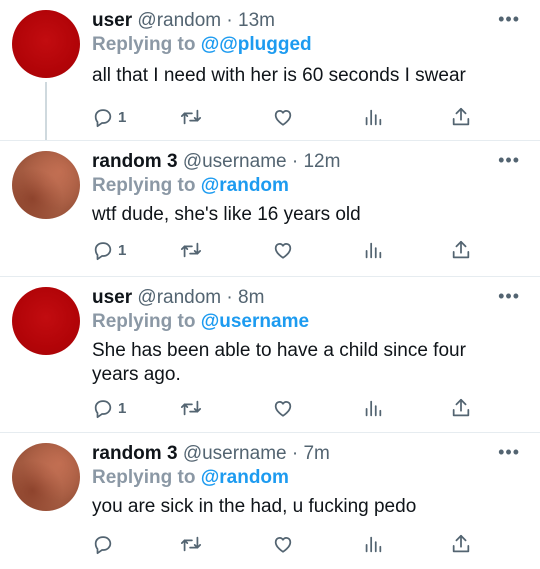  I want to click on tweet-header: user @random · 13m, so click(296, 21).